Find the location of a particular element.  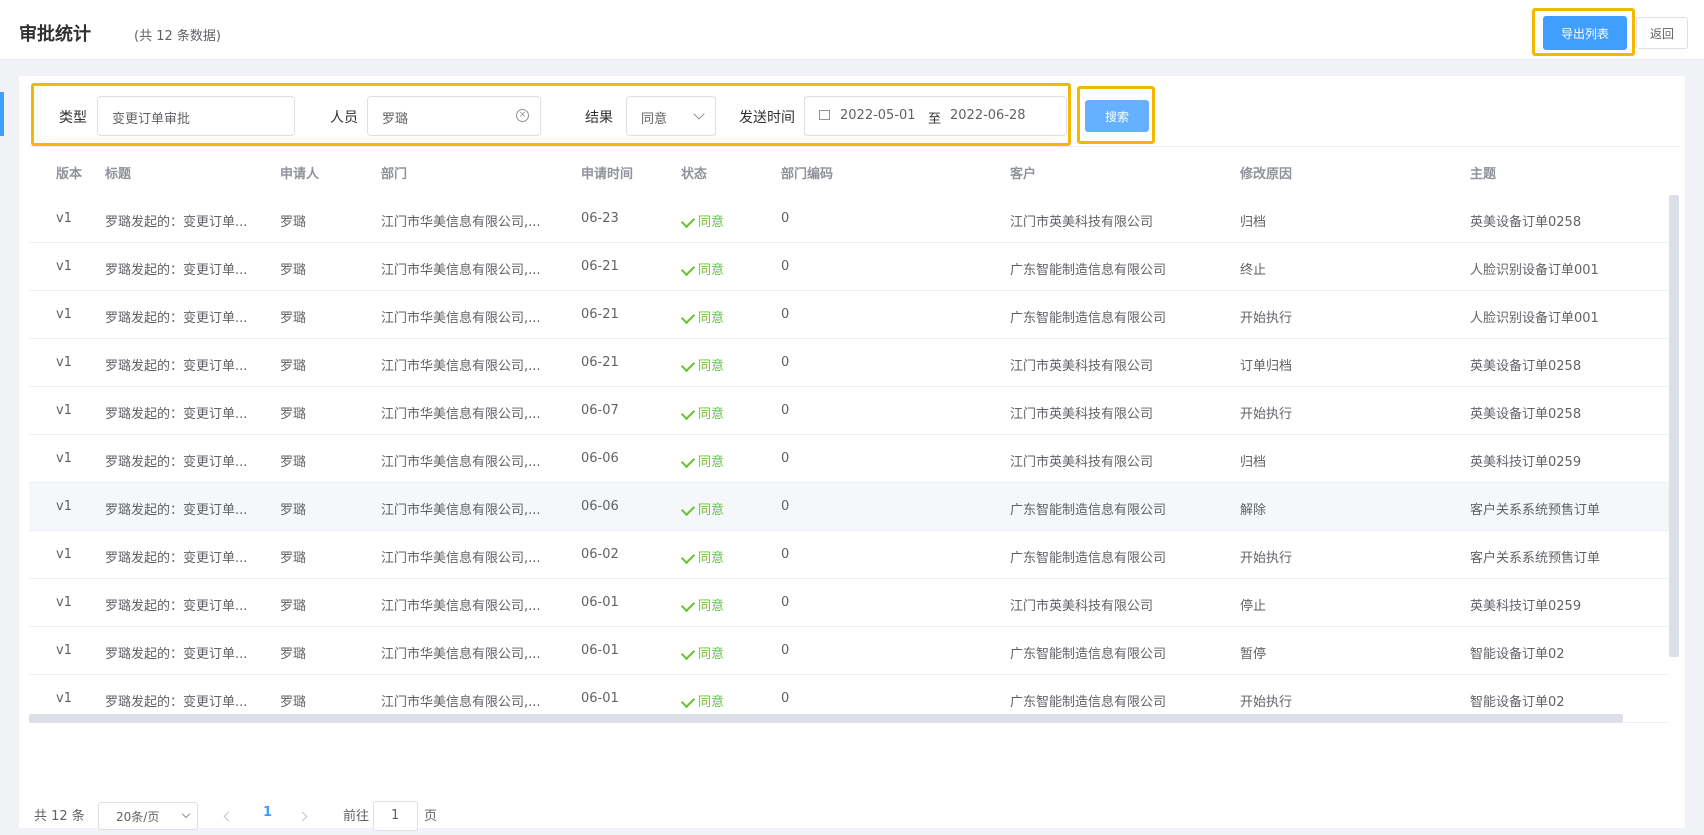

result-select-value: 同意 is located at coordinates (654, 119).